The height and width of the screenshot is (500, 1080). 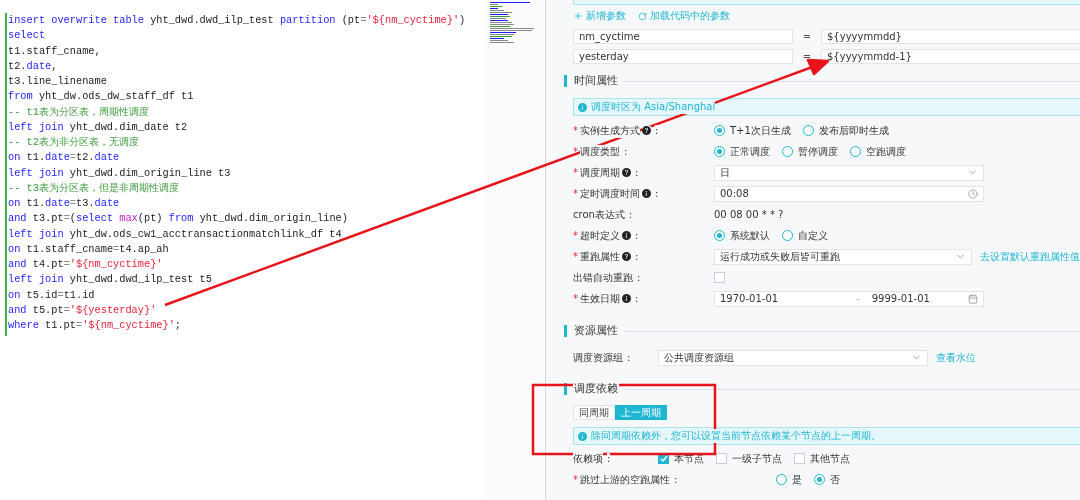 What do you see at coordinates (52, 295) in the screenshot?
I see `code-line: on t5.id=t1.id` at bounding box center [52, 295].